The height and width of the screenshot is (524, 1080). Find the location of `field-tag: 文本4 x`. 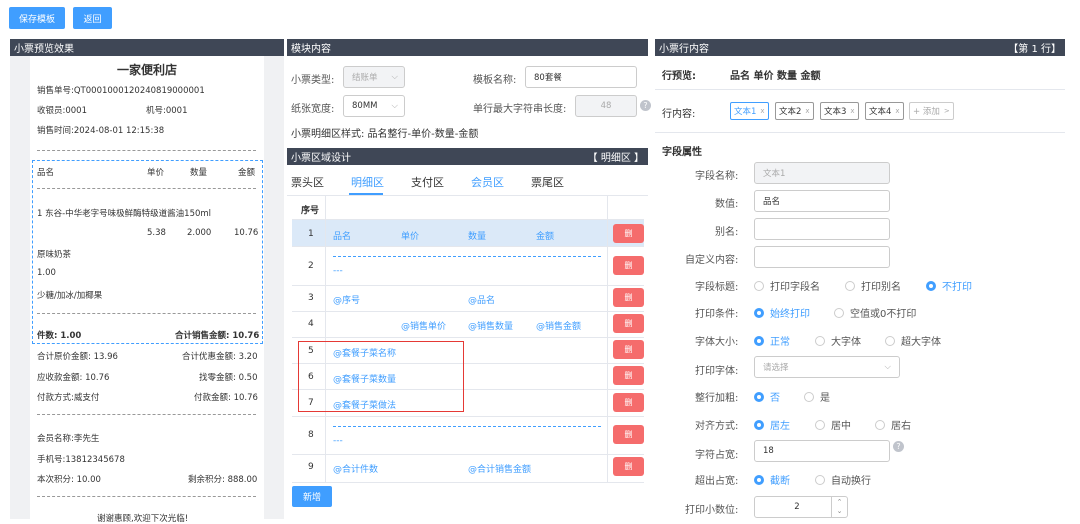

field-tag: 文本4 x is located at coordinates (884, 111).